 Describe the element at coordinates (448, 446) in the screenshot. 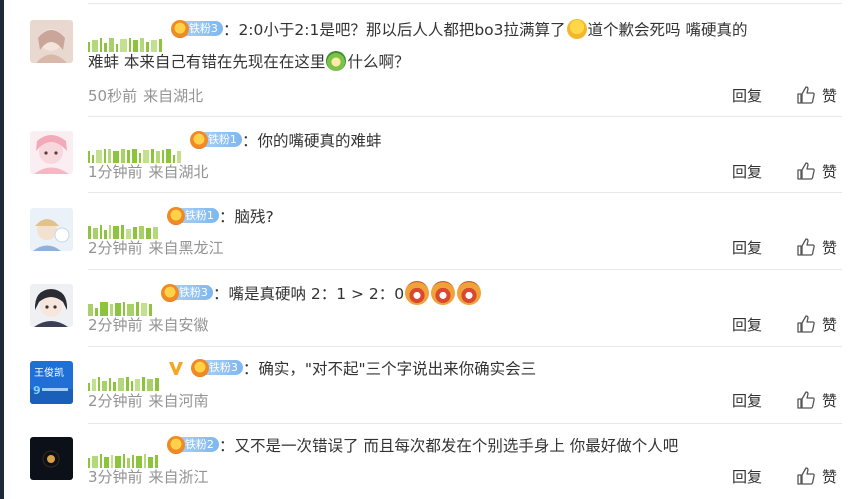

I see `comment-body: ：又不是一次错误了 而且每次都发在个别选手身上 你最好做个人吧` at that location.